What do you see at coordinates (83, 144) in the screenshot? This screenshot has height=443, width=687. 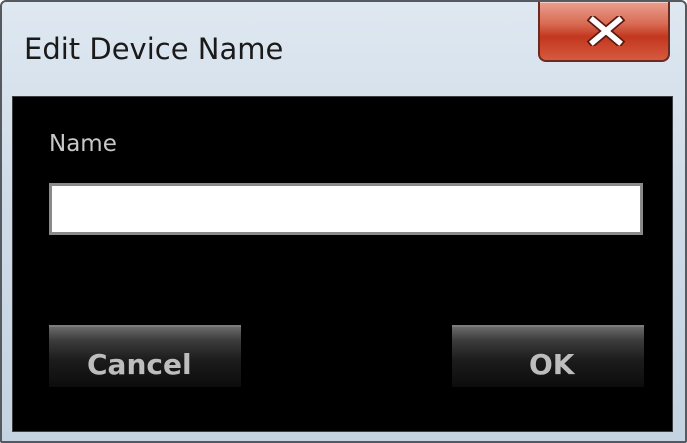 I see `name-label: Name` at bounding box center [83, 144].